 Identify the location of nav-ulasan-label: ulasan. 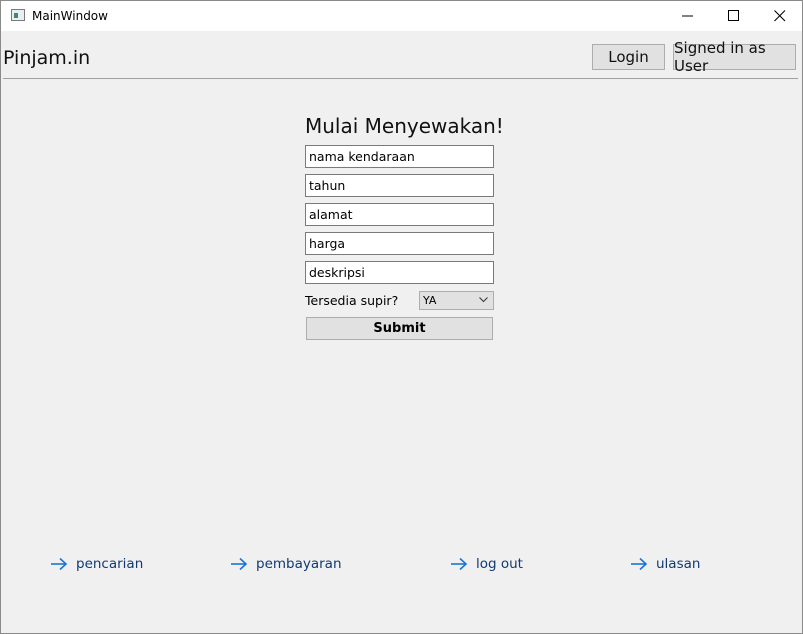
(678, 564).